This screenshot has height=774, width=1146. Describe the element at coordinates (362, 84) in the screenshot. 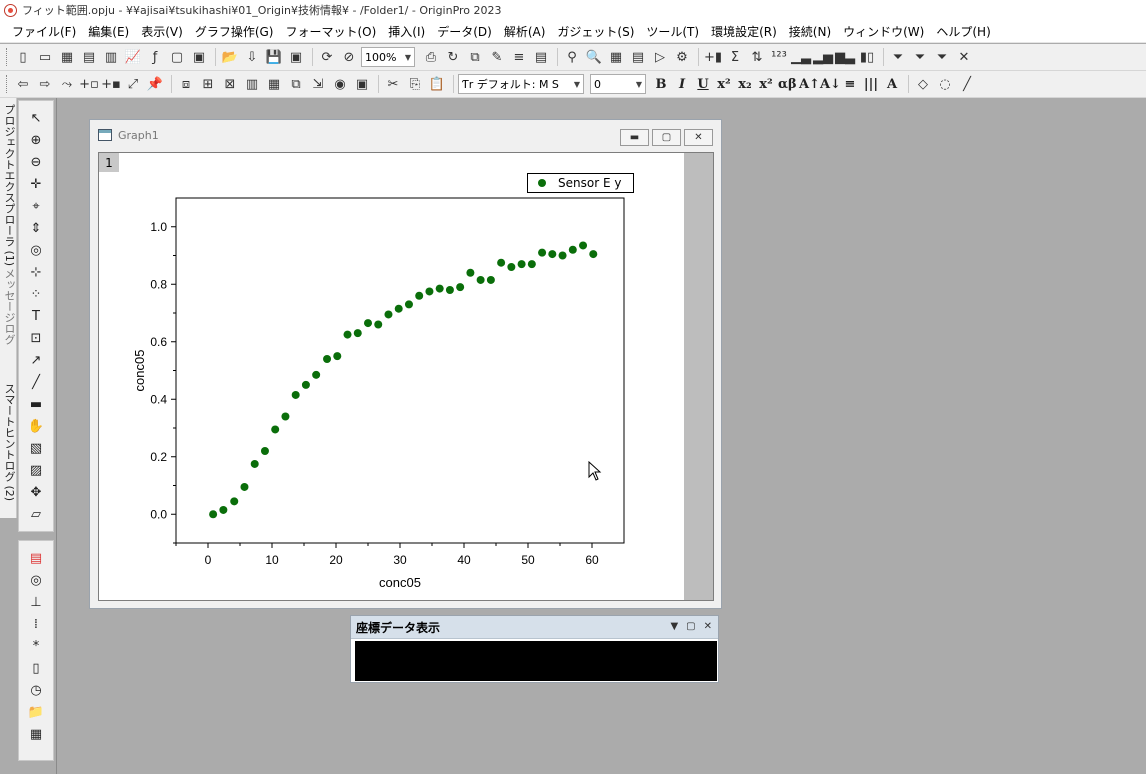

I see `image-icon: ▣` at that location.